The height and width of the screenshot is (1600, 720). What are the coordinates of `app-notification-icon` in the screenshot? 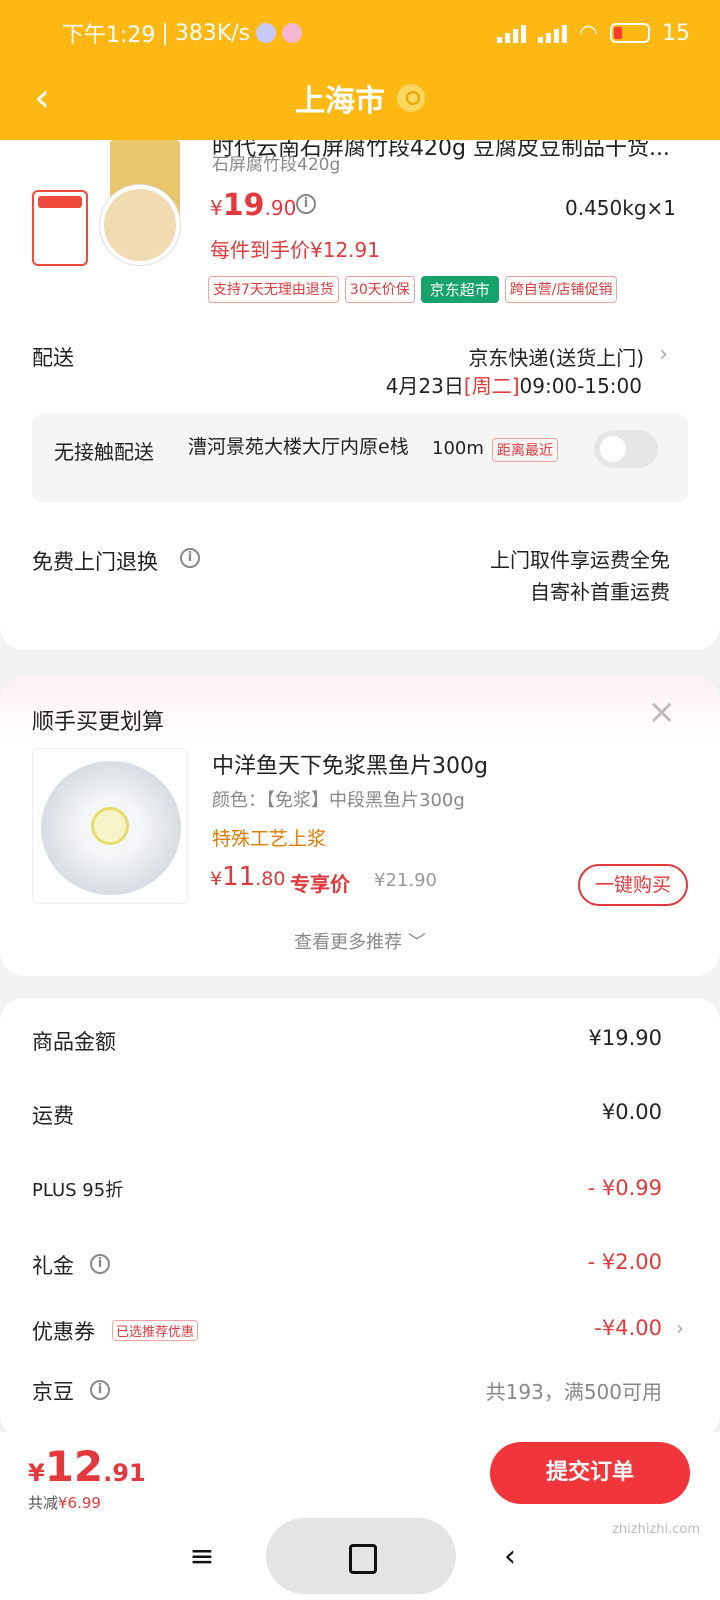 It's located at (266, 33).